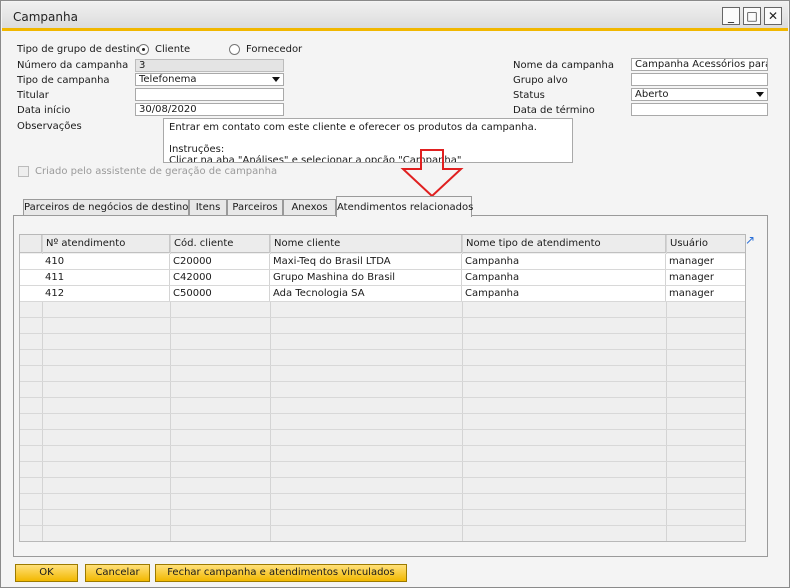 The width and height of the screenshot is (790, 588). I want to click on tab-attachments: Anexos, so click(309, 207).